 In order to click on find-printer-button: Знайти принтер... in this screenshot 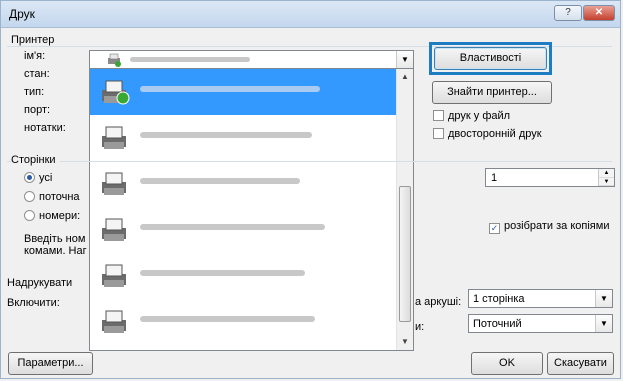, I will do `click(492, 92)`.